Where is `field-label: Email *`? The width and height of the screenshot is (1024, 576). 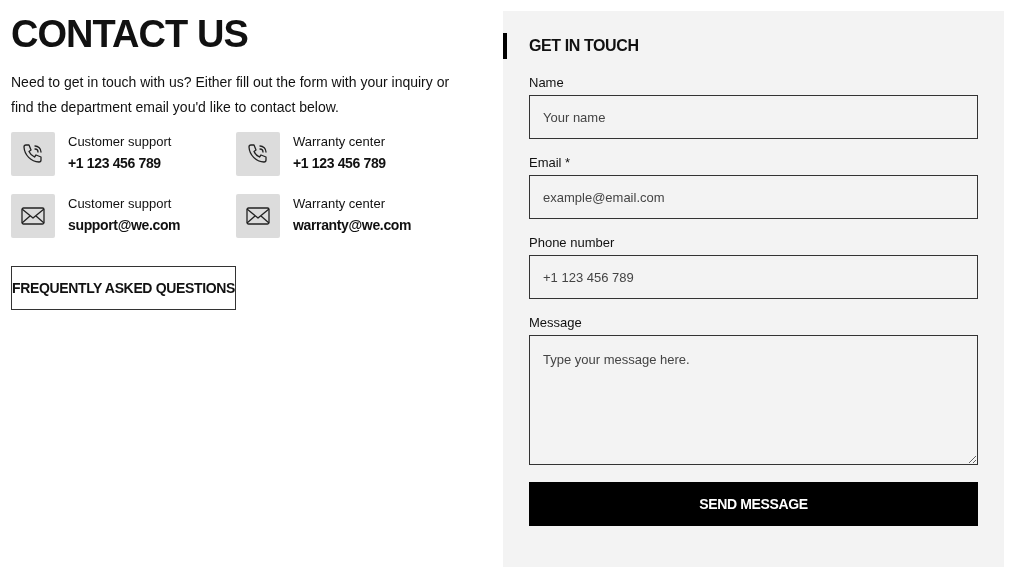 field-label: Email * is located at coordinates (550, 163).